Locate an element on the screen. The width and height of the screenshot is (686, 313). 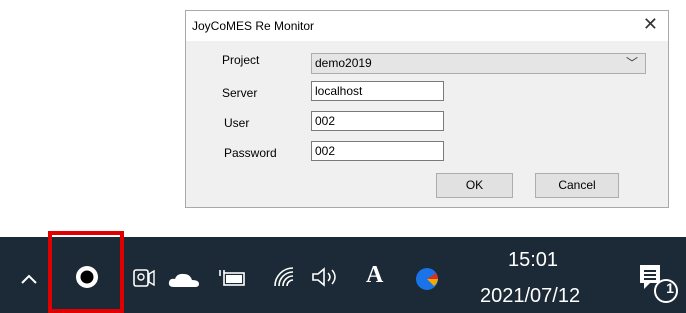
password-input: 002 is located at coordinates (377, 151).